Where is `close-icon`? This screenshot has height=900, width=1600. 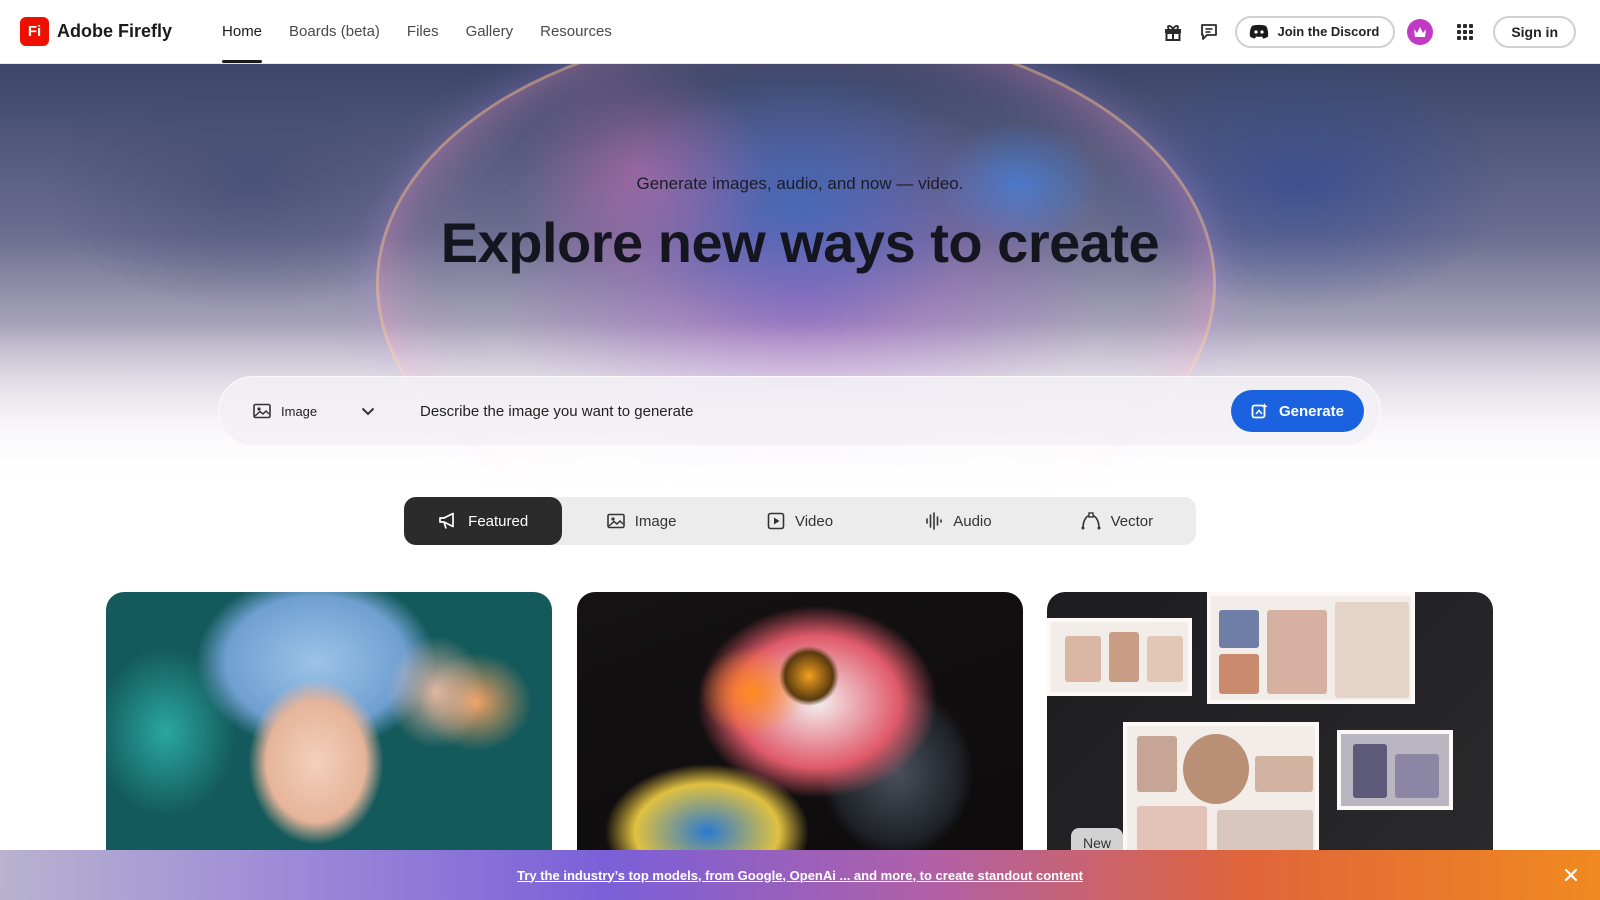 close-icon is located at coordinates (1571, 875).